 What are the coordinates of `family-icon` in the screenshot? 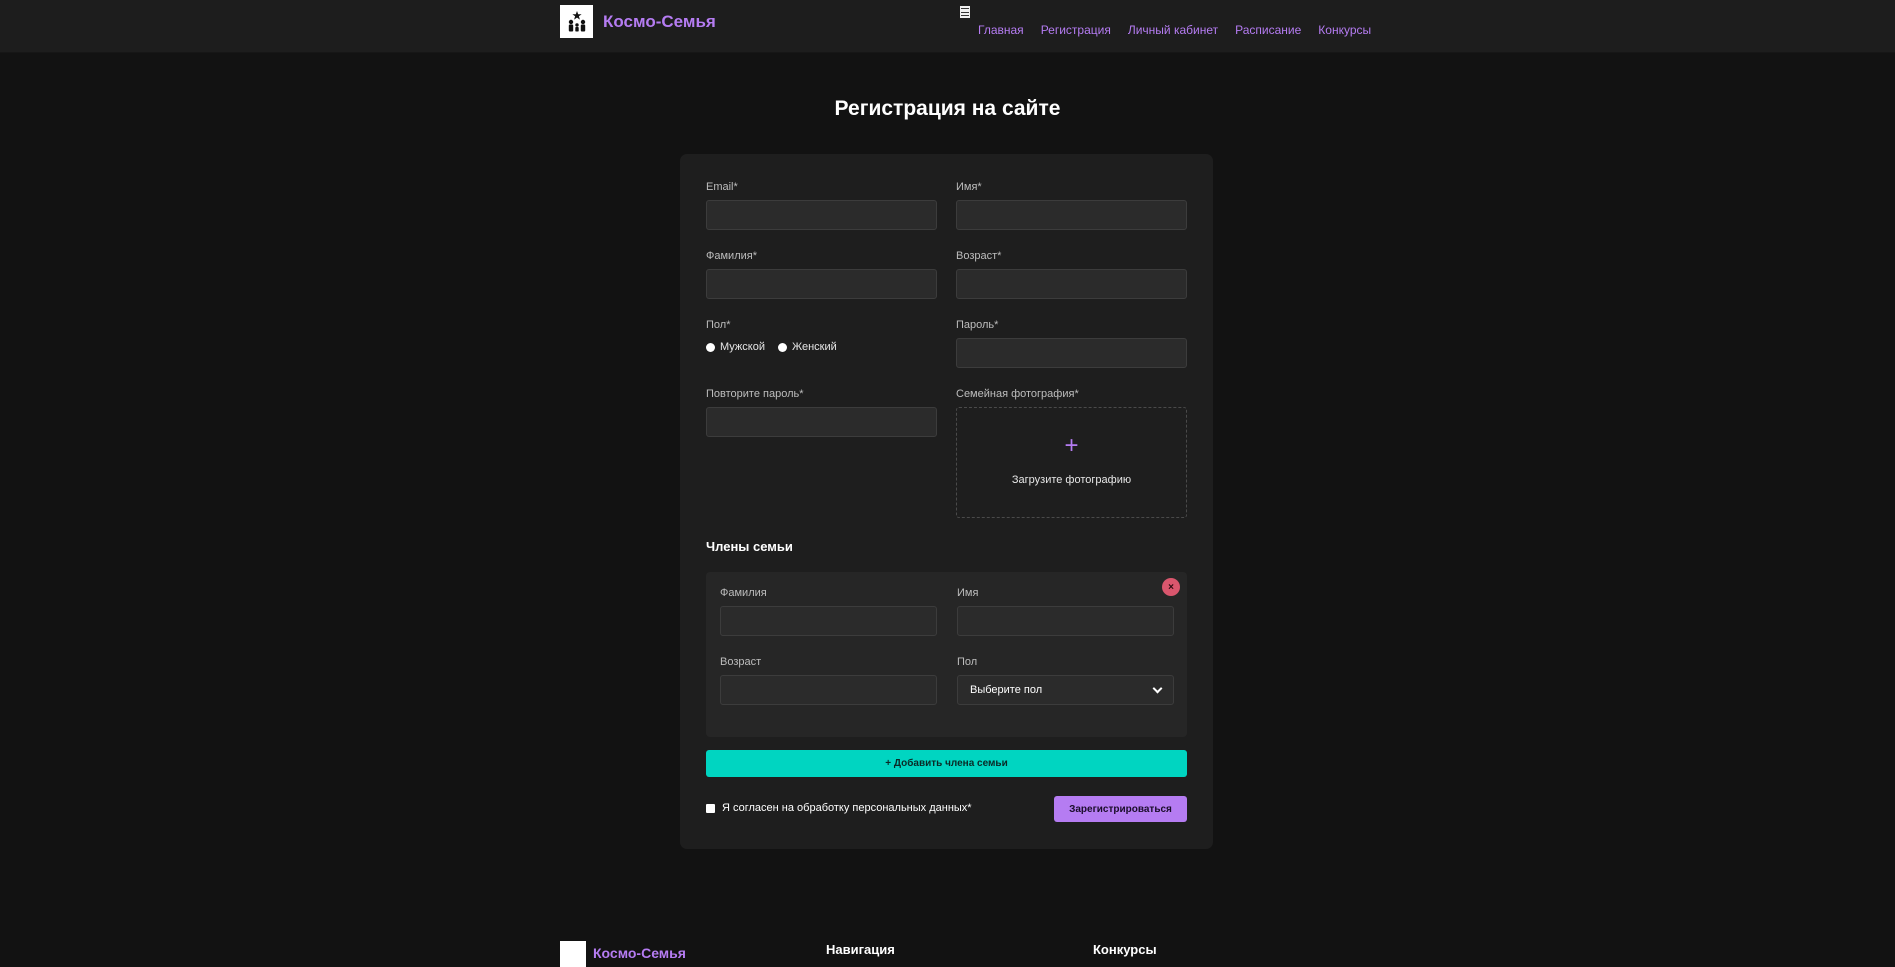 It's located at (576, 20).